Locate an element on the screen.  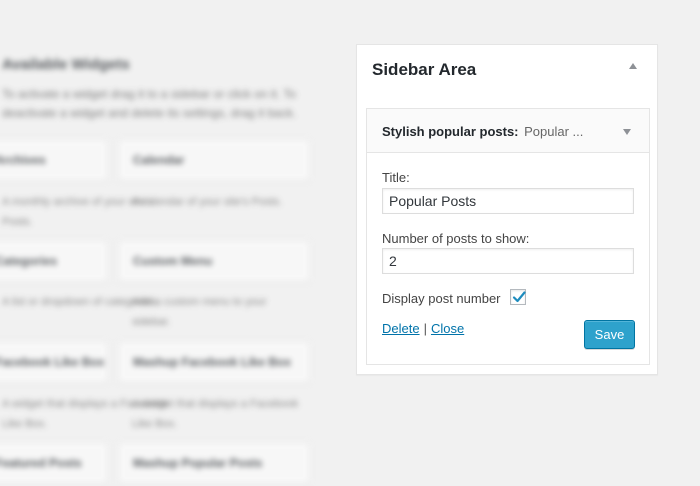
posts-count-label: Number of posts to show: is located at coordinates (456, 238).